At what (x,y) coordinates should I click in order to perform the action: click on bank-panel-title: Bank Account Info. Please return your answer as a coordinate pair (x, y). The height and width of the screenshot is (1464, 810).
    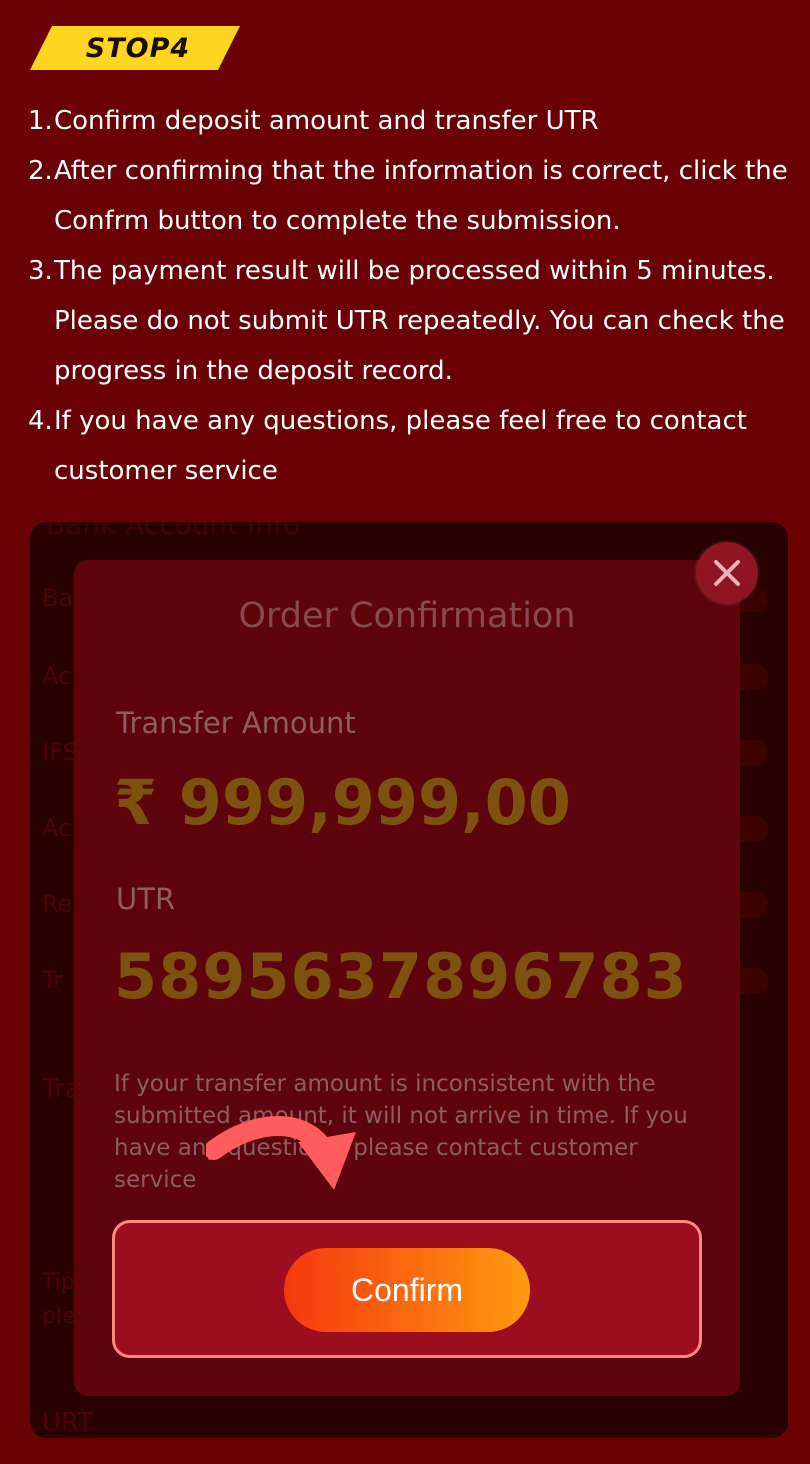
    Looking at the image, I should click on (173, 531).